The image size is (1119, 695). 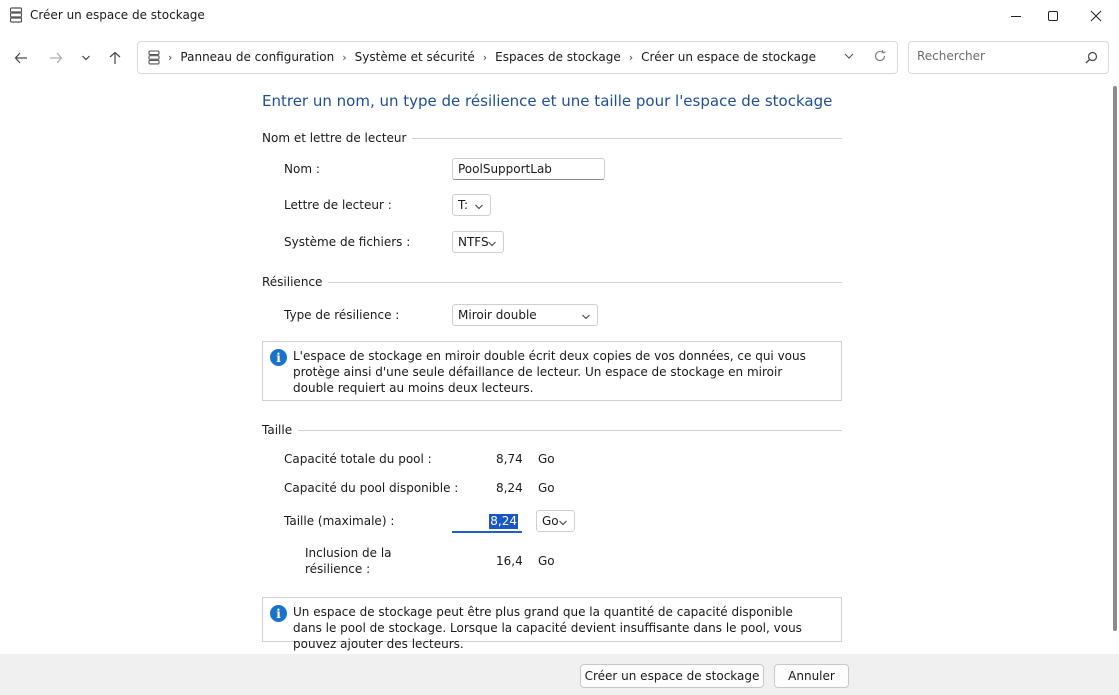 I want to click on resilience-inclusion-label-line2: résilience :, so click(x=338, y=569).